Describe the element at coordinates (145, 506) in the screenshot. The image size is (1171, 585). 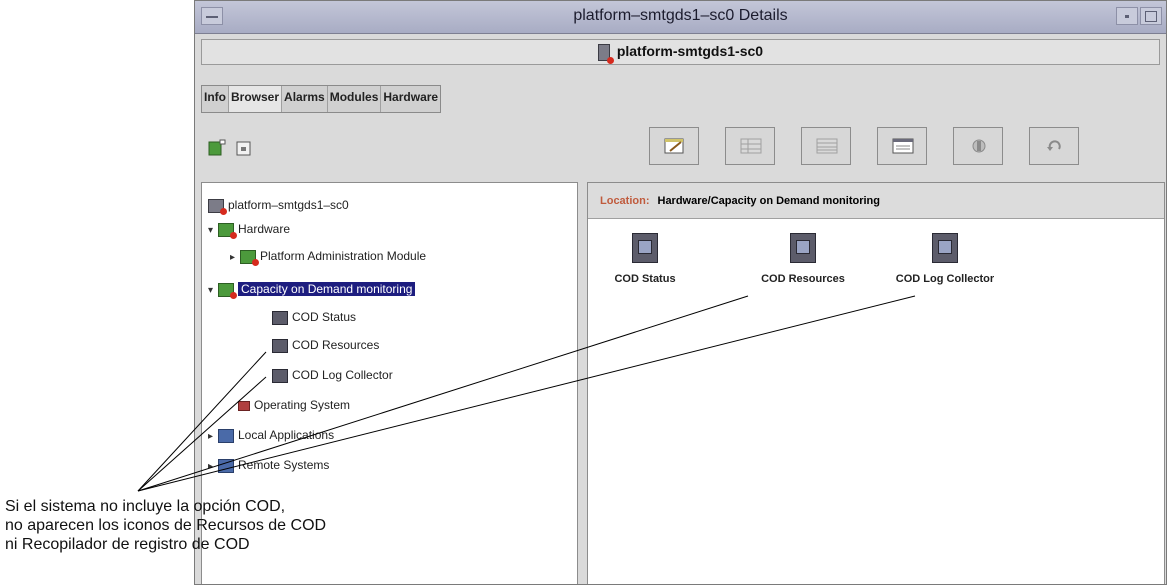
I see `caption-line: Si el sistema no incluye la opción COD,` at that location.